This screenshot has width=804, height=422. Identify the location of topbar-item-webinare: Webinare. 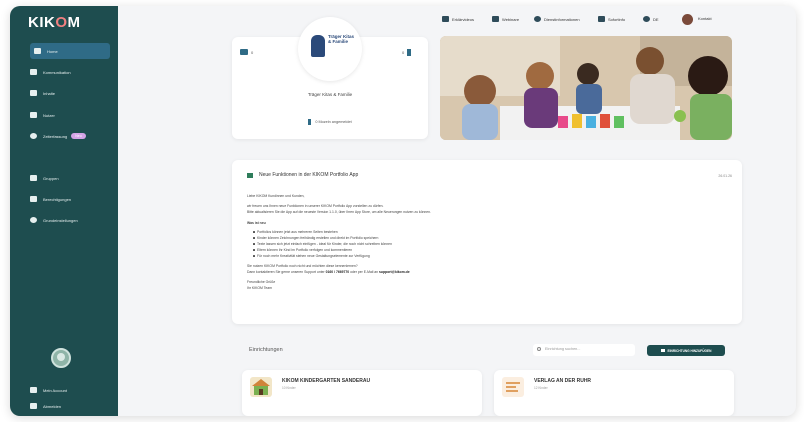
(505, 19).